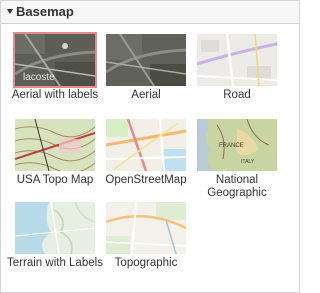  What do you see at coordinates (55, 228) in the screenshot?
I see `terrain-with-labels-thumbnail` at bounding box center [55, 228].